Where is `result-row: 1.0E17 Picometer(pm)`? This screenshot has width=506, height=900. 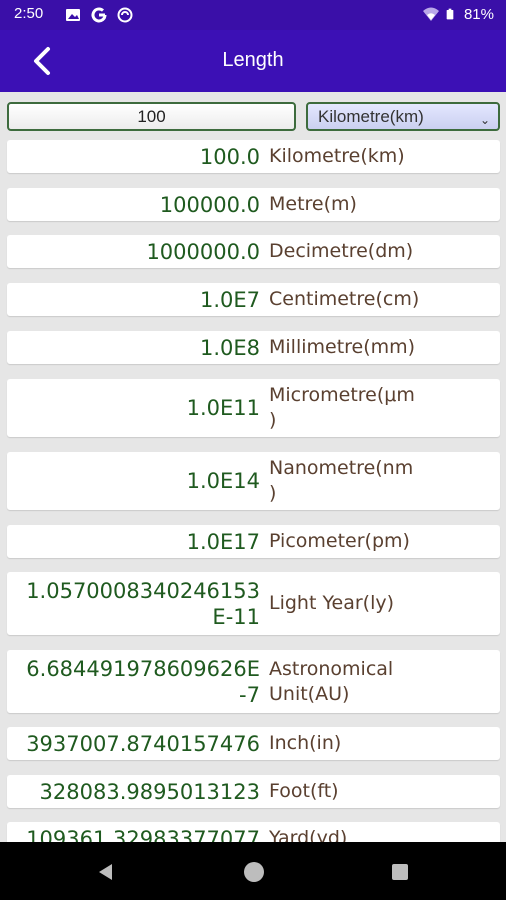
result-row: 1.0E17 Picometer(pm) is located at coordinates (253, 541).